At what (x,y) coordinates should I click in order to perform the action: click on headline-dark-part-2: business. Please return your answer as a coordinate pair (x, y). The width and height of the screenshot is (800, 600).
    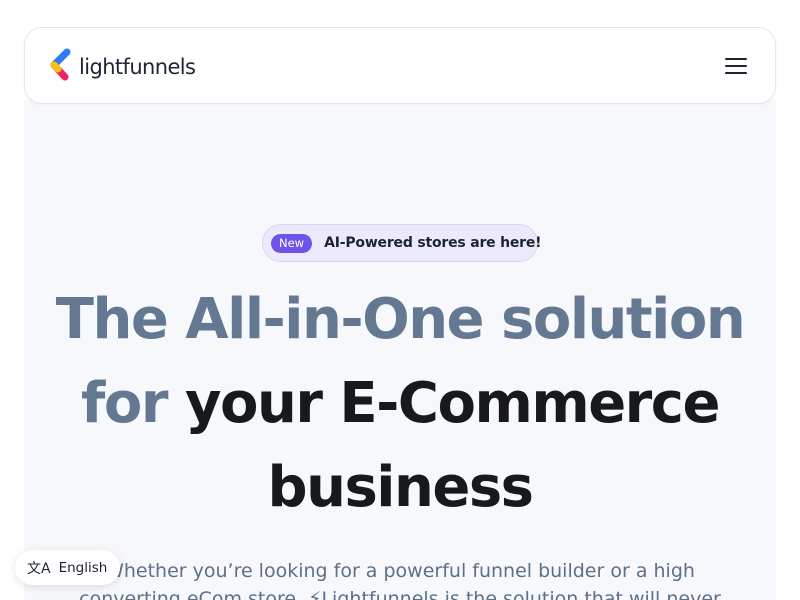
    Looking at the image, I should click on (401, 487).